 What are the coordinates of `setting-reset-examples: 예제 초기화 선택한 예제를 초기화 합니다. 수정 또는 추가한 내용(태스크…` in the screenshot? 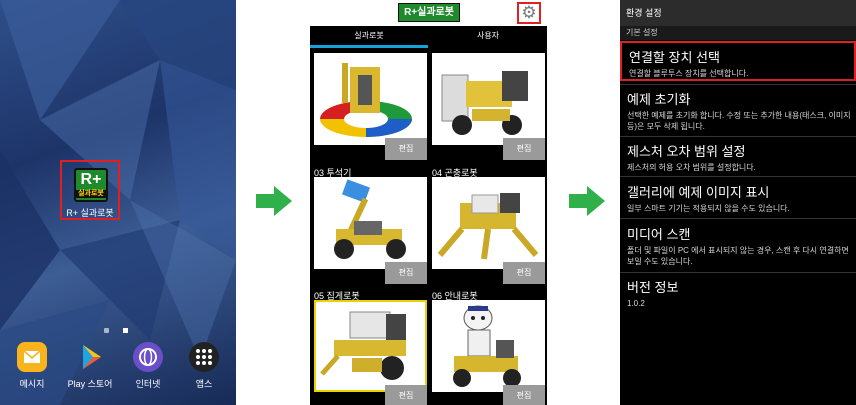 It's located at (738, 110).